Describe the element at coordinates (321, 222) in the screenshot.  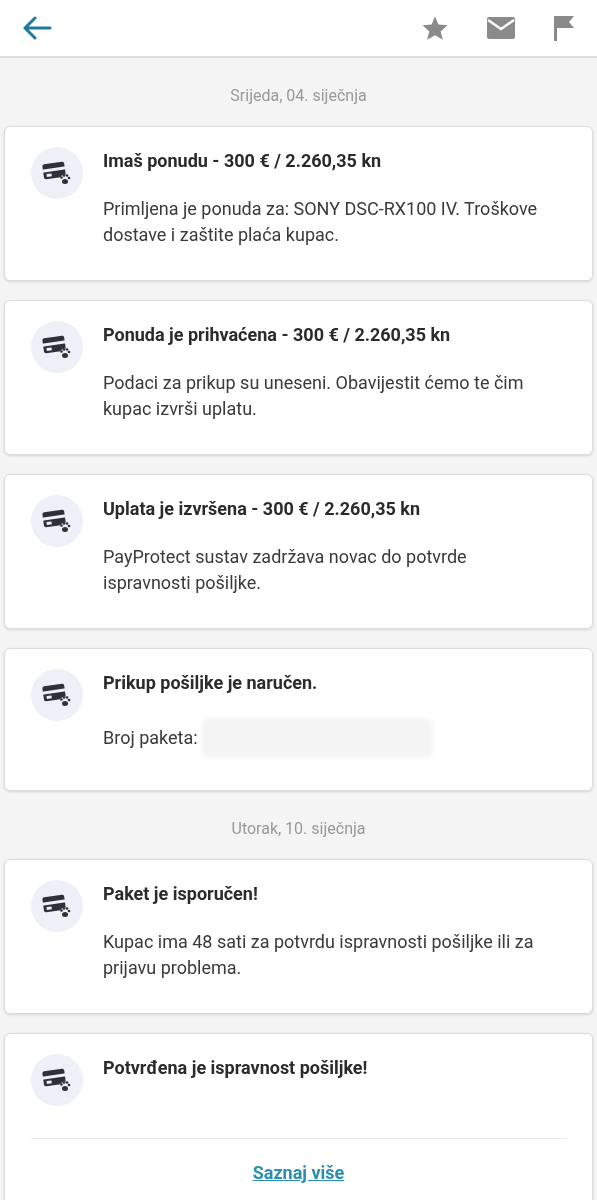
I see `notification-text: Primljena je ponuda za: SONY DSC-RX100 IV. Troškove dostave i zaštite plaća kupac.` at that location.